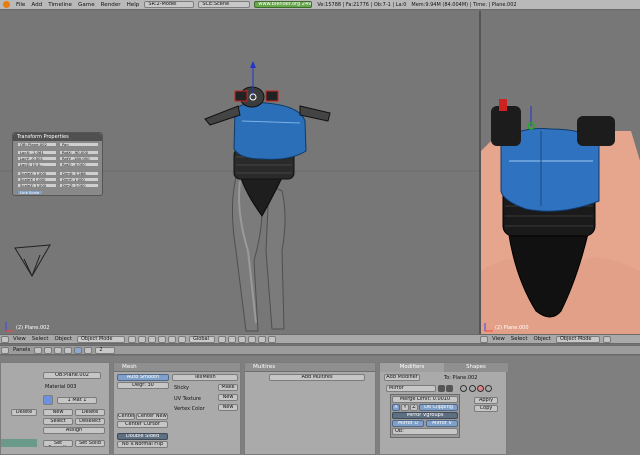  What do you see at coordinates (37, 144) in the screenshot?
I see `object-name-field: OB: Plane.002` at bounding box center [37, 144].